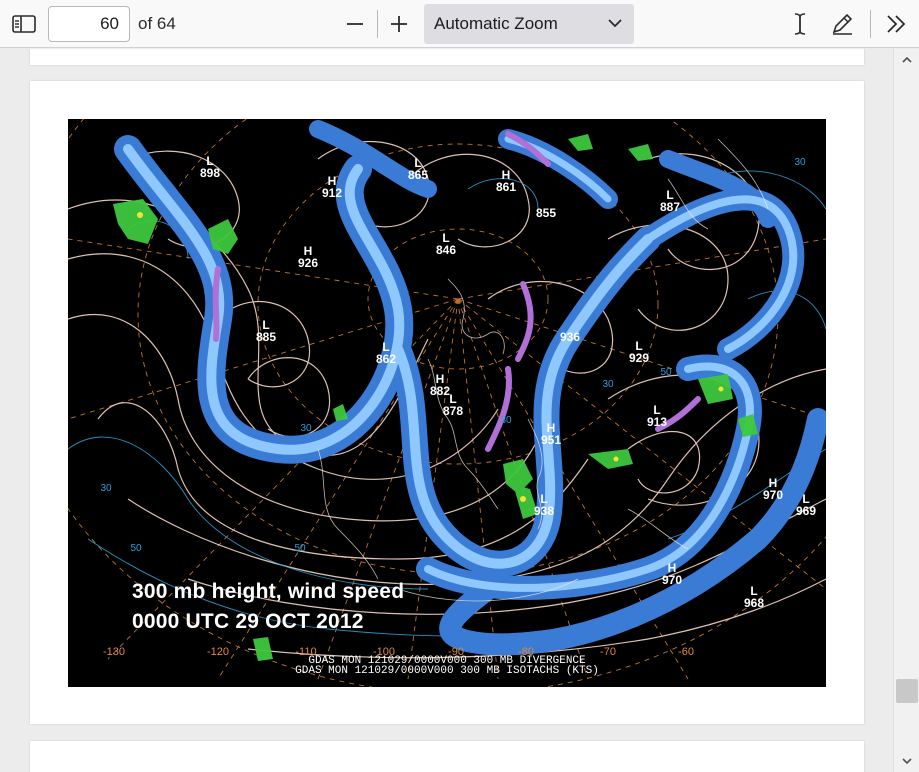  I want to click on pressure-center-value: 865, so click(418, 175).